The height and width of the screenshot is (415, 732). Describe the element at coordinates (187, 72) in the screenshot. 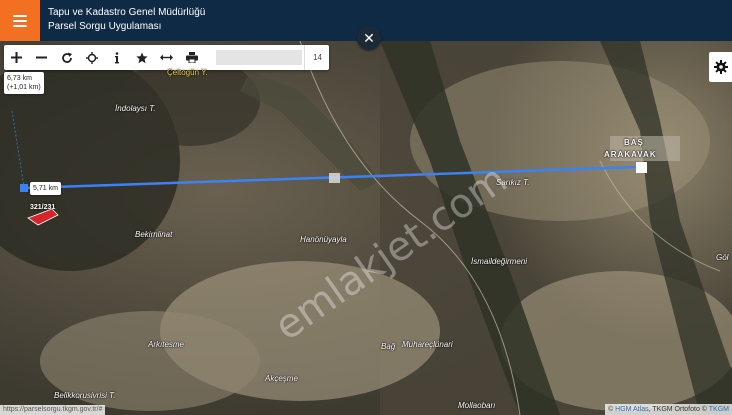

I see `place-label: Çeltogün Y.` at that location.